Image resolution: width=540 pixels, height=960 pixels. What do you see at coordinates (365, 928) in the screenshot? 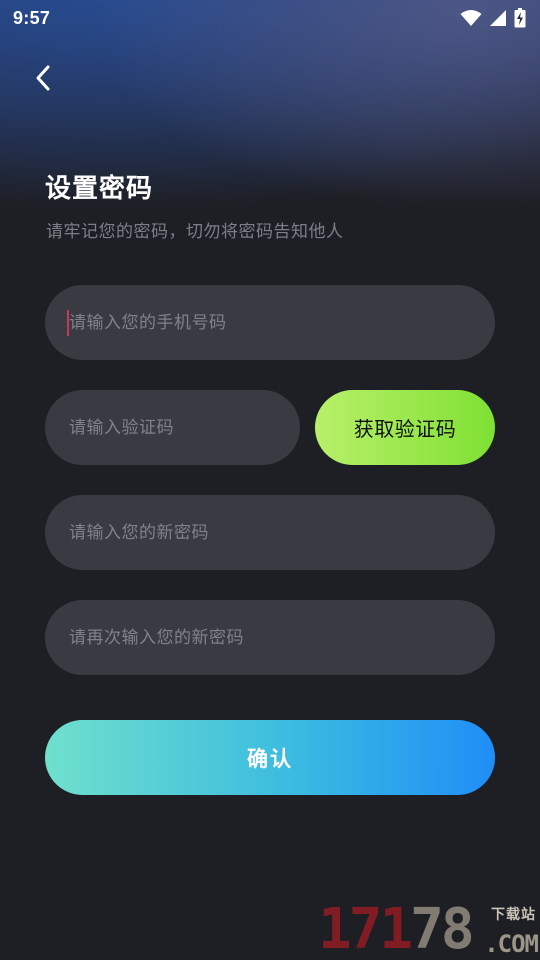
I see `watermark-number-main: 171` at bounding box center [365, 928].